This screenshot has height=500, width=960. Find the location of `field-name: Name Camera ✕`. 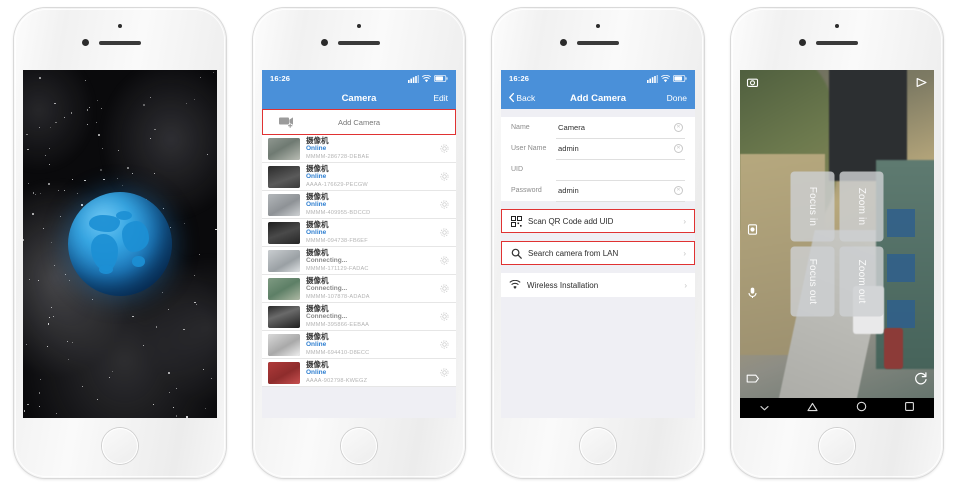

field-name: Name Camera ✕ is located at coordinates (598, 128).